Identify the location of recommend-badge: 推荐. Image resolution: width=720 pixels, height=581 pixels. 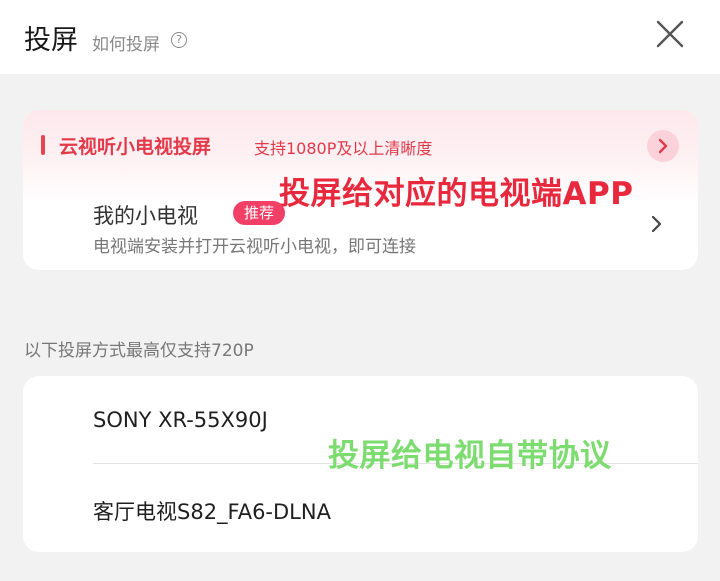
(259, 213).